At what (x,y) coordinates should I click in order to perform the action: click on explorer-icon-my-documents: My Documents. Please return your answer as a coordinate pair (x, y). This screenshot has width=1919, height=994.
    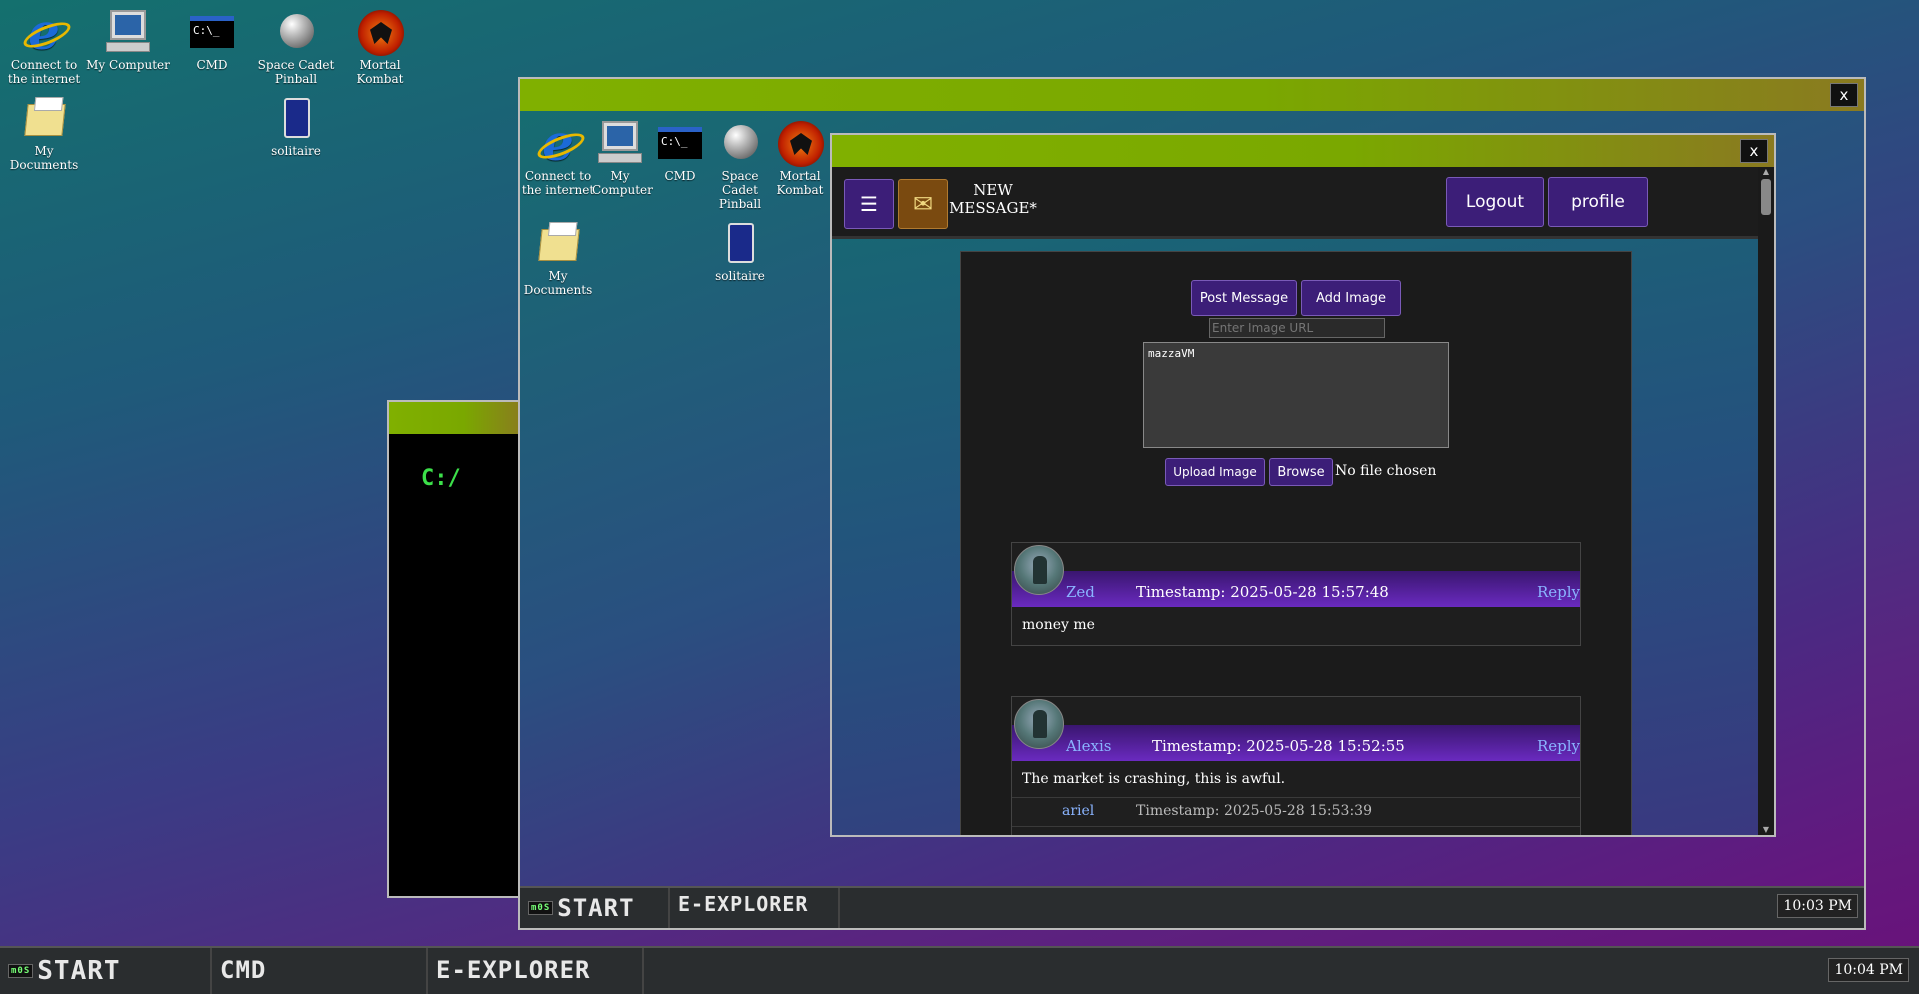
    Looking at the image, I should click on (558, 258).